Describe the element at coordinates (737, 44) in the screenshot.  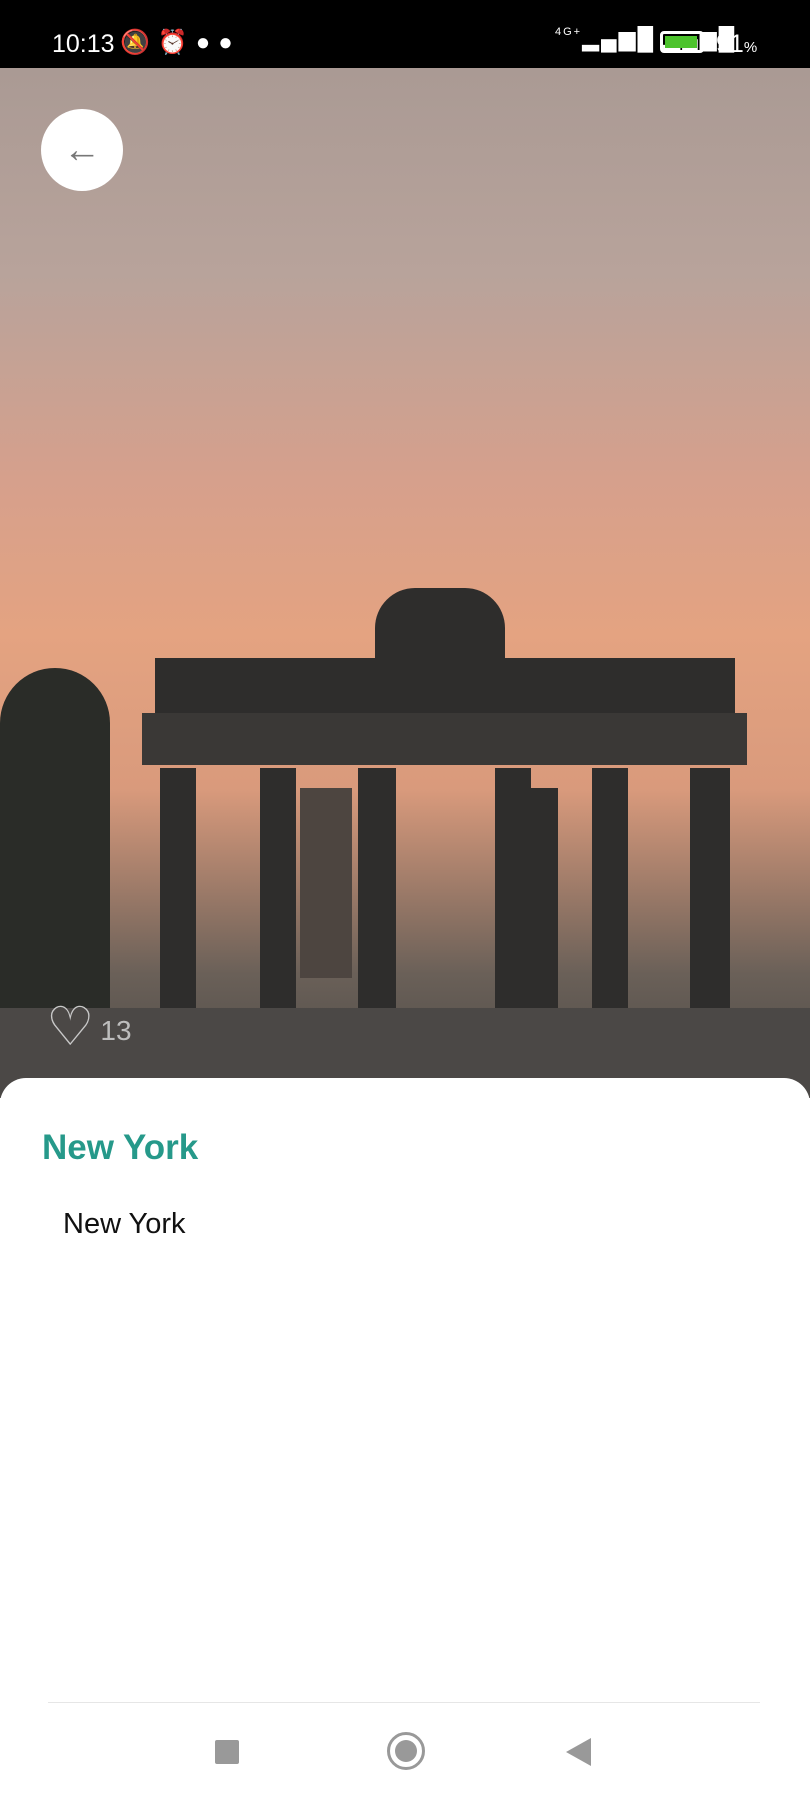
I see `battery-percent: 91%` at that location.